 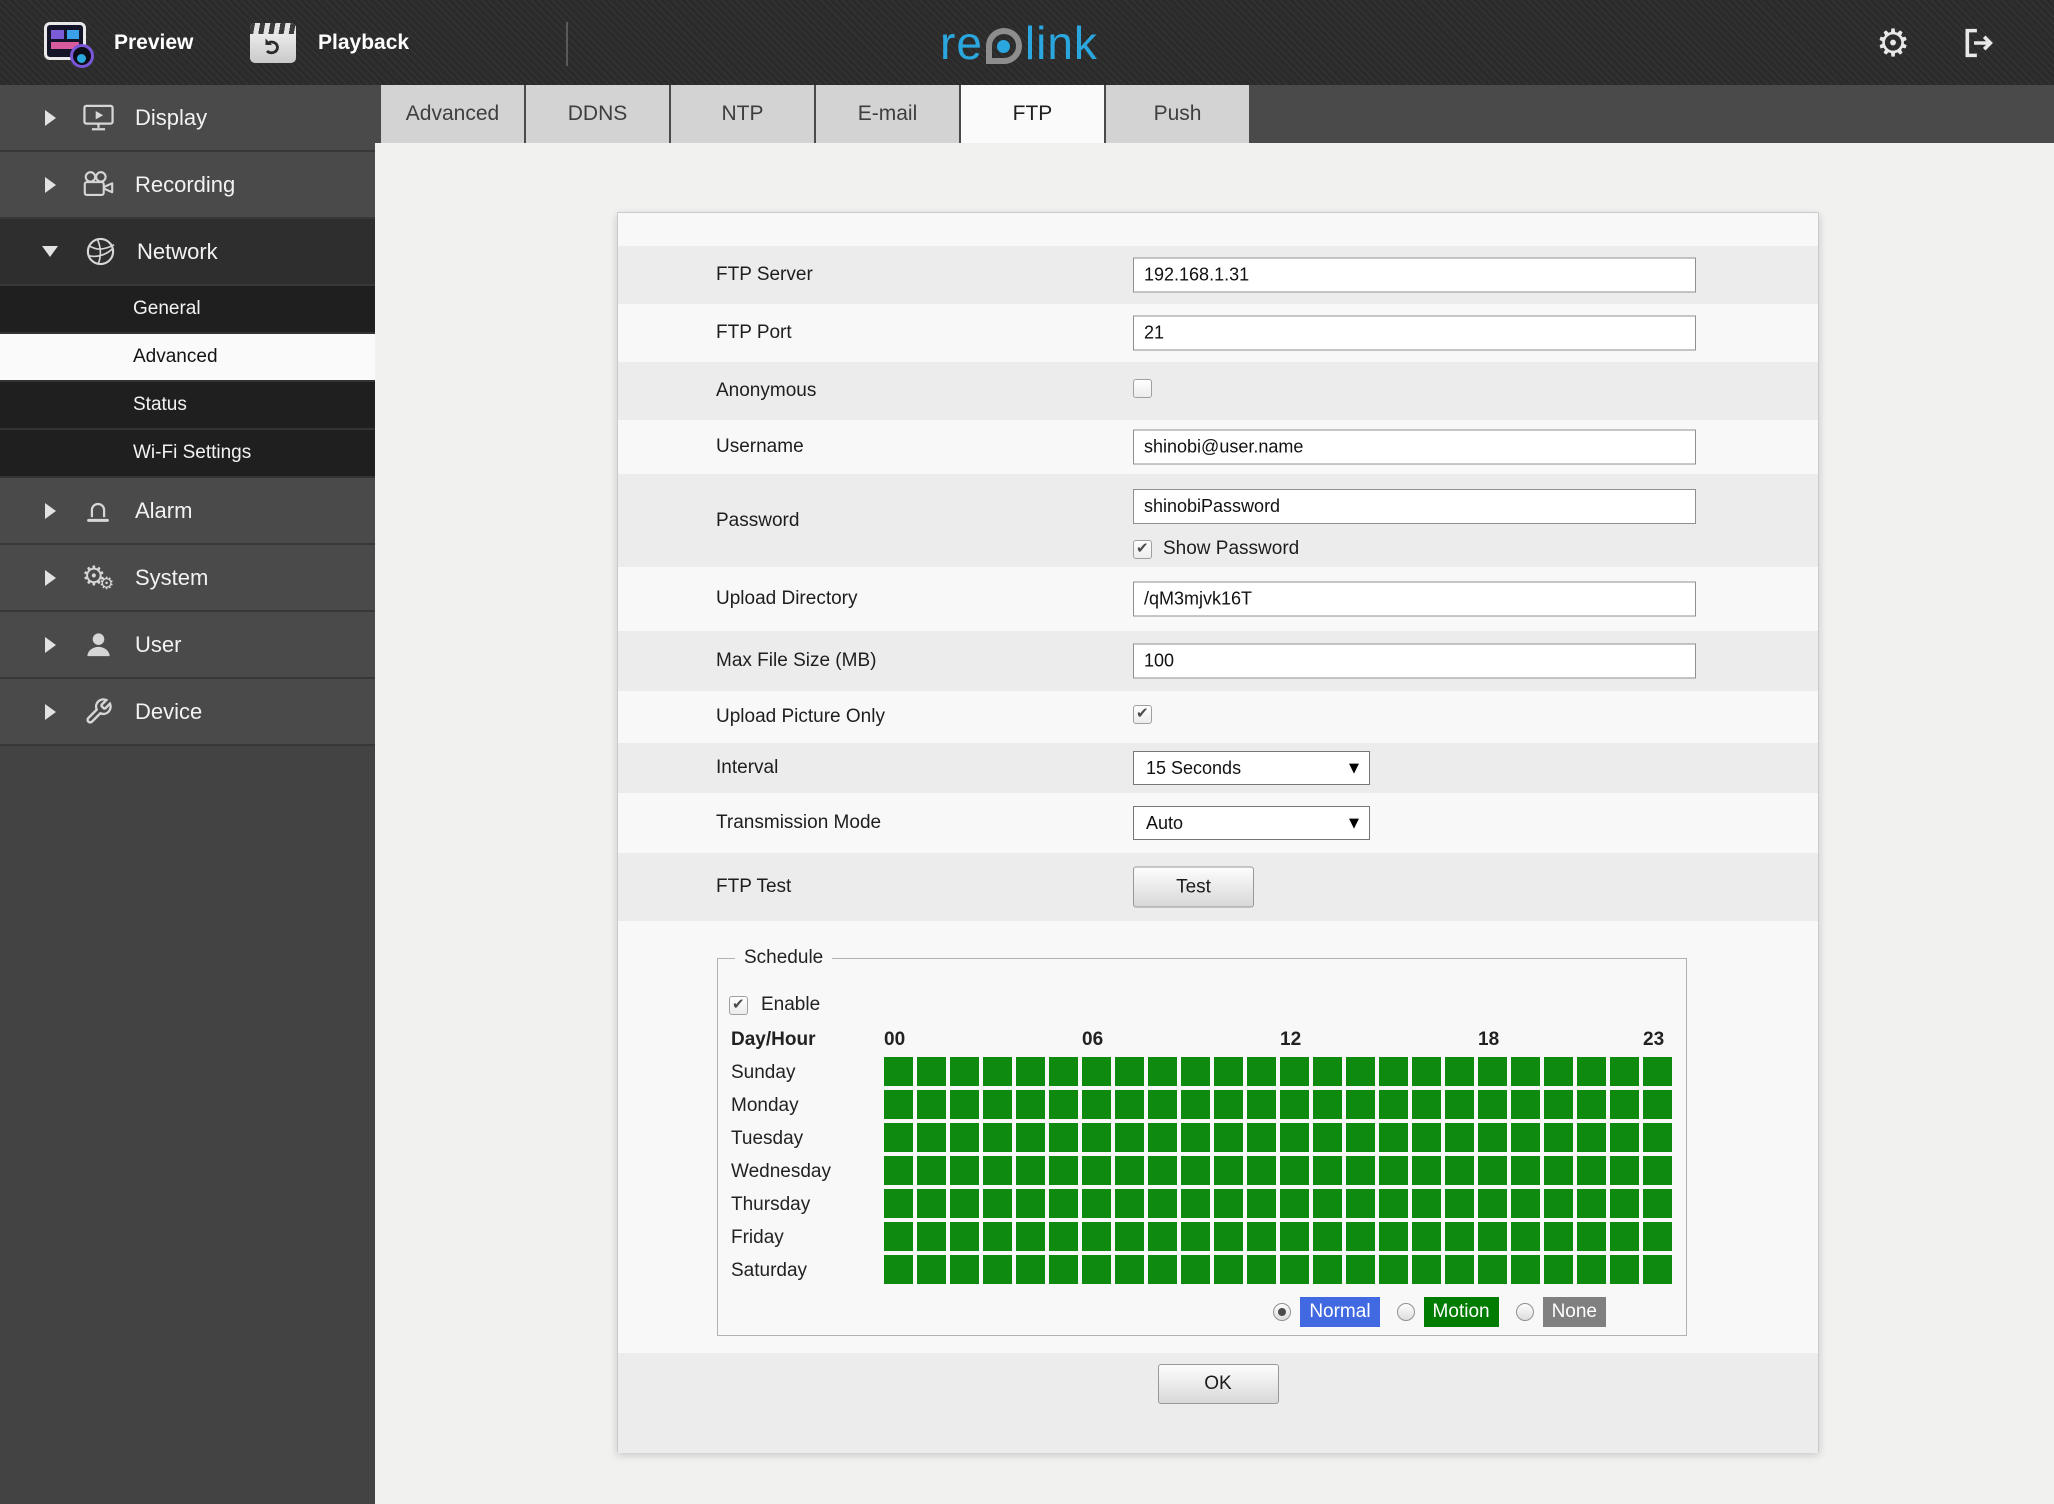 I want to click on sidebar-item-device: Device, so click(x=187, y=712).